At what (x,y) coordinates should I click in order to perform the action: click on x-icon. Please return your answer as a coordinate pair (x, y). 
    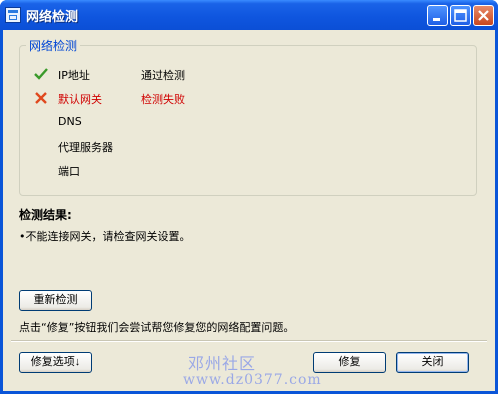
    Looking at the image, I should click on (41, 98).